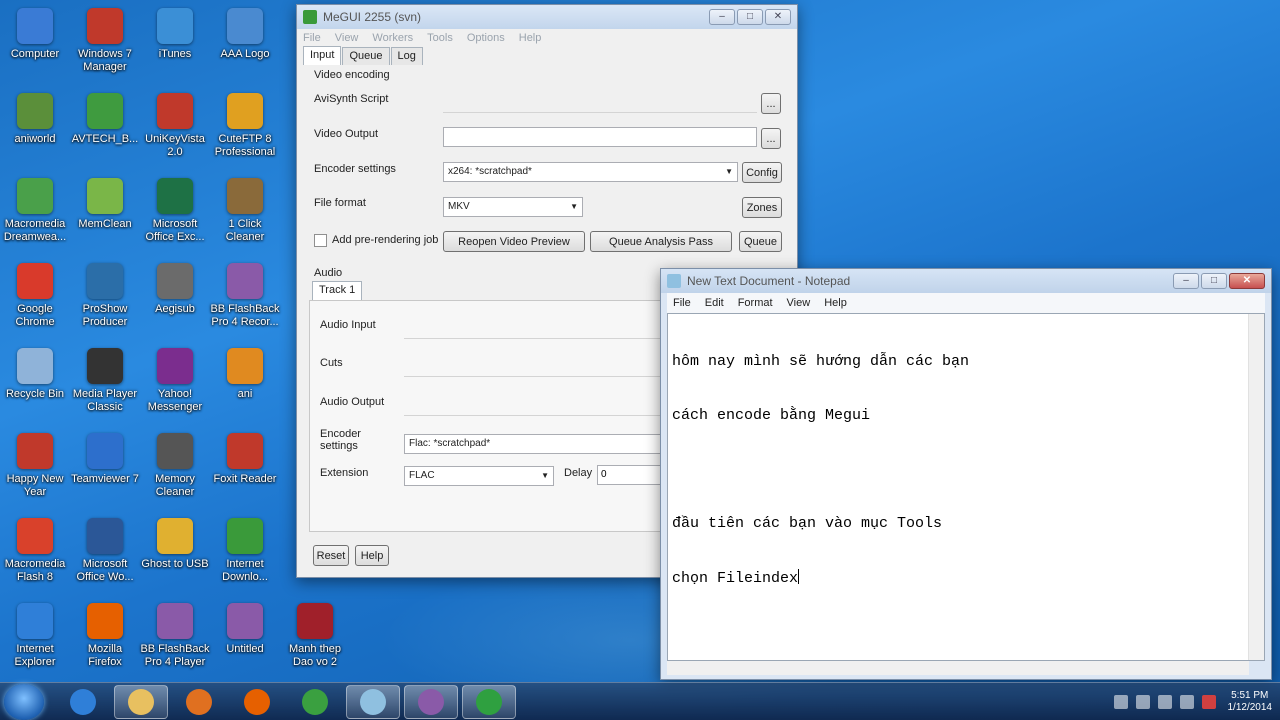 This screenshot has width=1280, height=720. What do you see at coordinates (175, 381) in the screenshot?
I see `desktop-icon: Yahoo! Messenger` at bounding box center [175, 381].